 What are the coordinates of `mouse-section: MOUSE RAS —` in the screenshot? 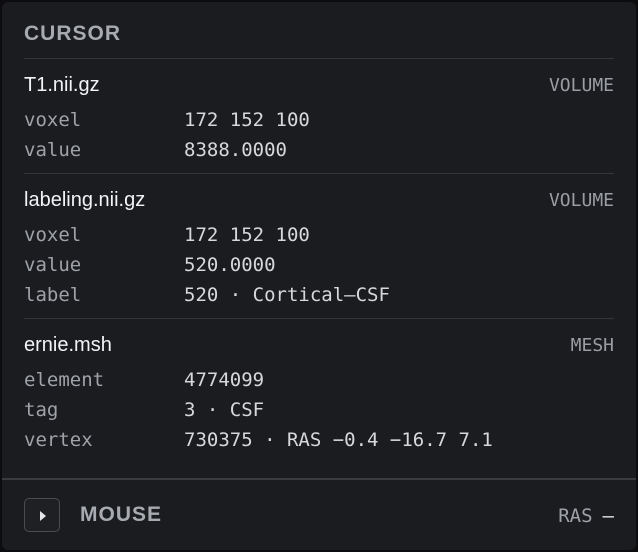 It's located at (319, 514).